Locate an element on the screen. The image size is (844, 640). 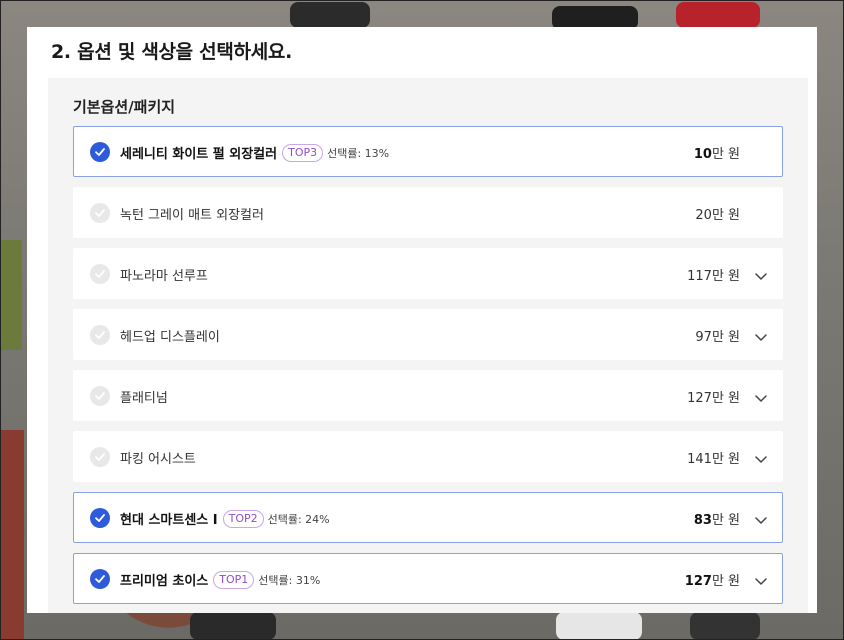
option-label: 세레니티 화이트 펄 외장컬러 TOP3 선택률: 13% is located at coordinates (254, 152).